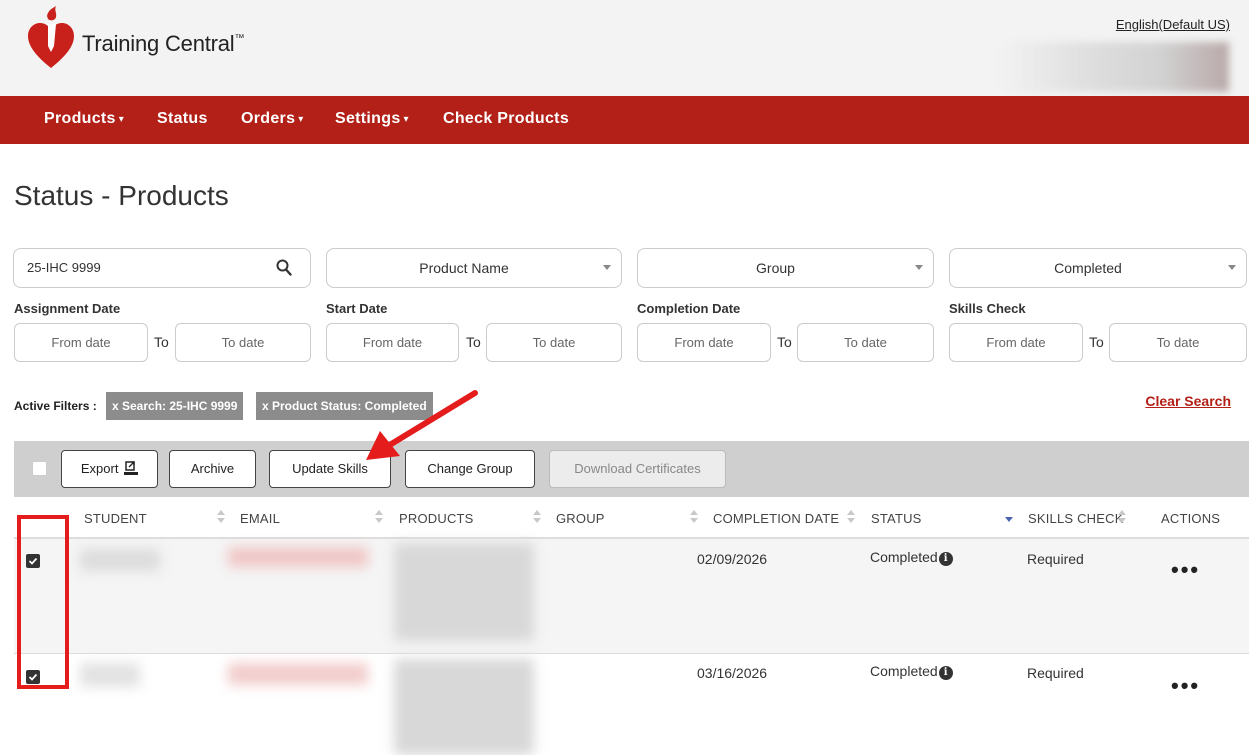 Image resolution: width=1249 pixels, height=755 pixels. I want to click on search-input: 25-IHC 9999, so click(162, 268).